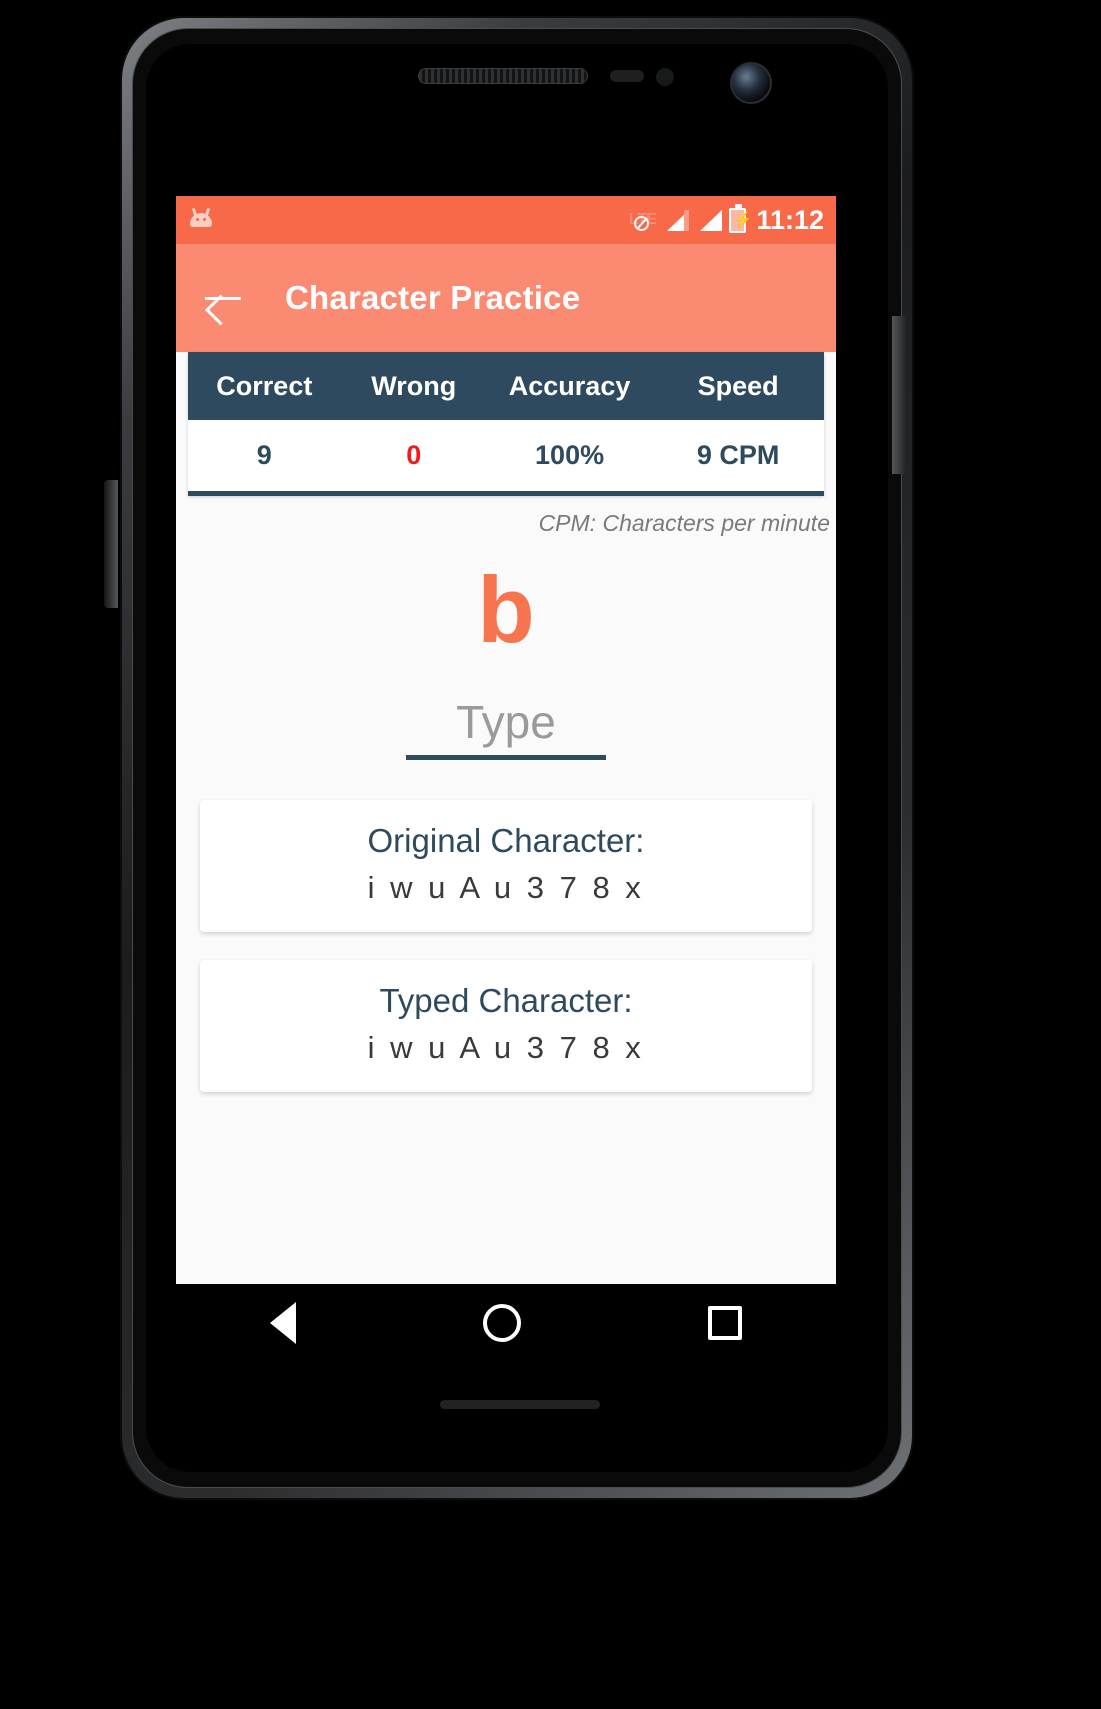 The width and height of the screenshot is (1101, 1709). Describe the element at coordinates (506, 840) in the screenshot. I see `original-character-label: Original Character:` at that location.